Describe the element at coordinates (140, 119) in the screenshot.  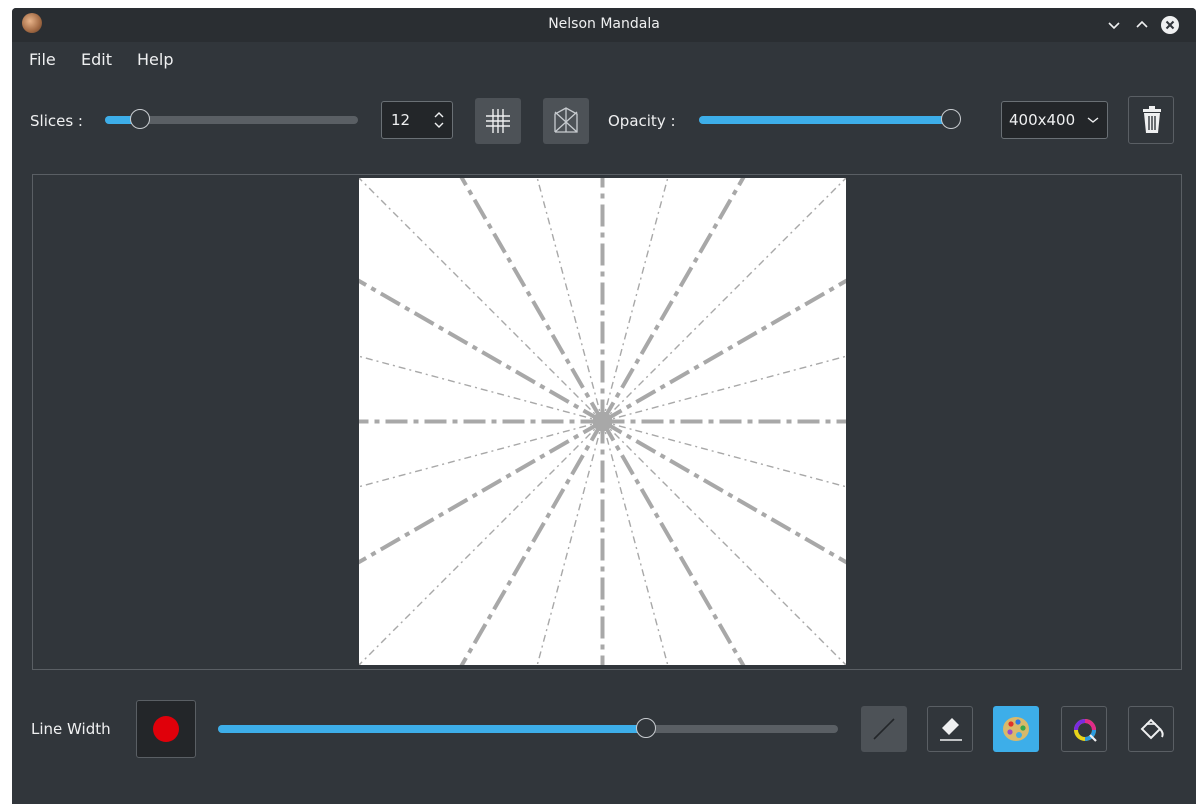
I see `slices-slider-handle` at that location.